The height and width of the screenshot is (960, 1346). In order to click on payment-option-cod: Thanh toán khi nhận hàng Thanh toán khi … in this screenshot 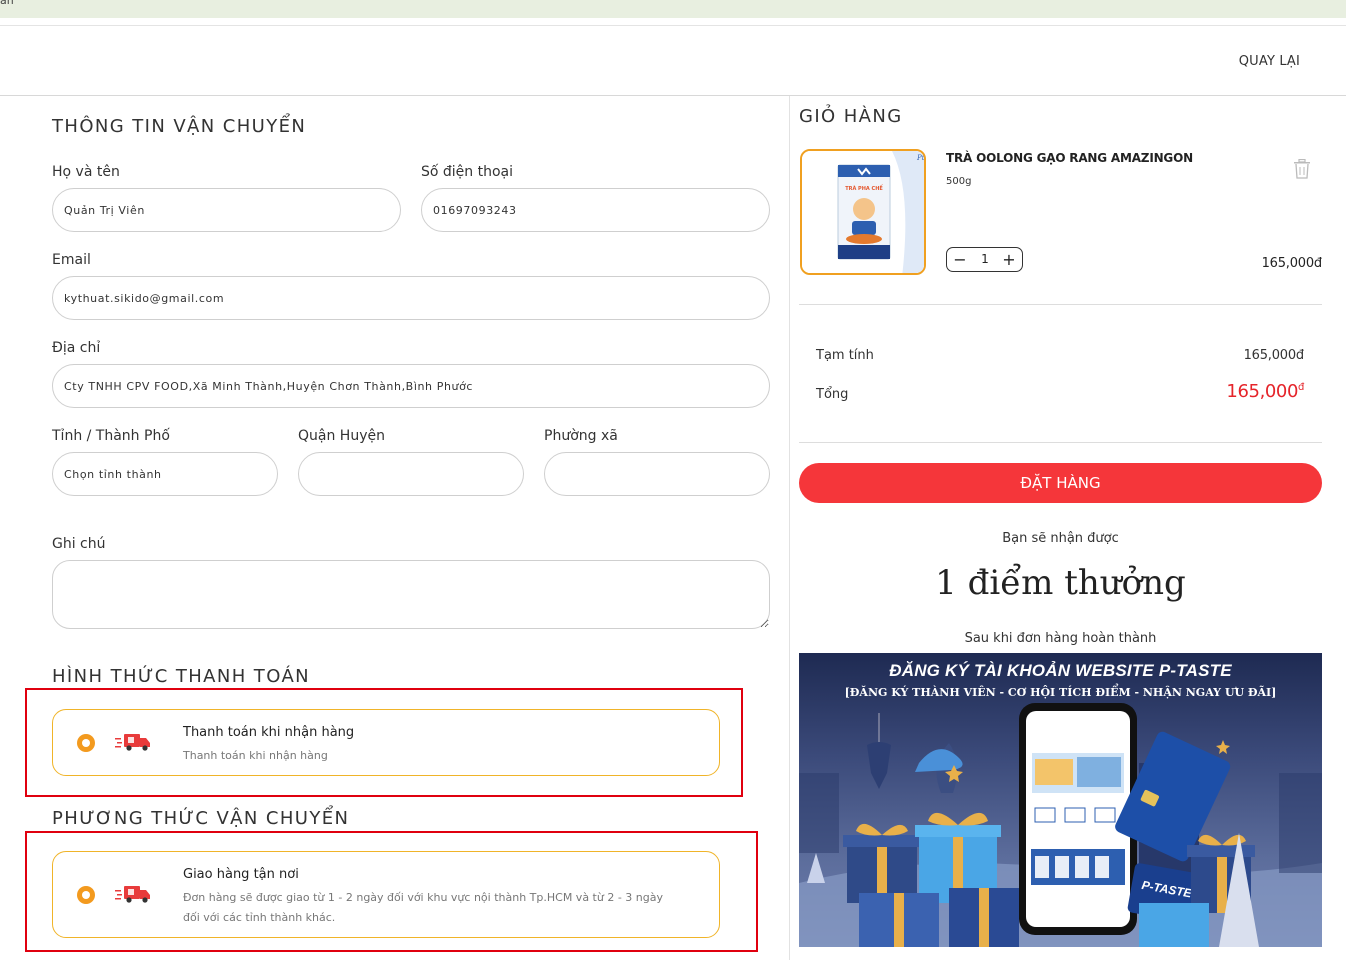, I will do `click(386, 742)`.